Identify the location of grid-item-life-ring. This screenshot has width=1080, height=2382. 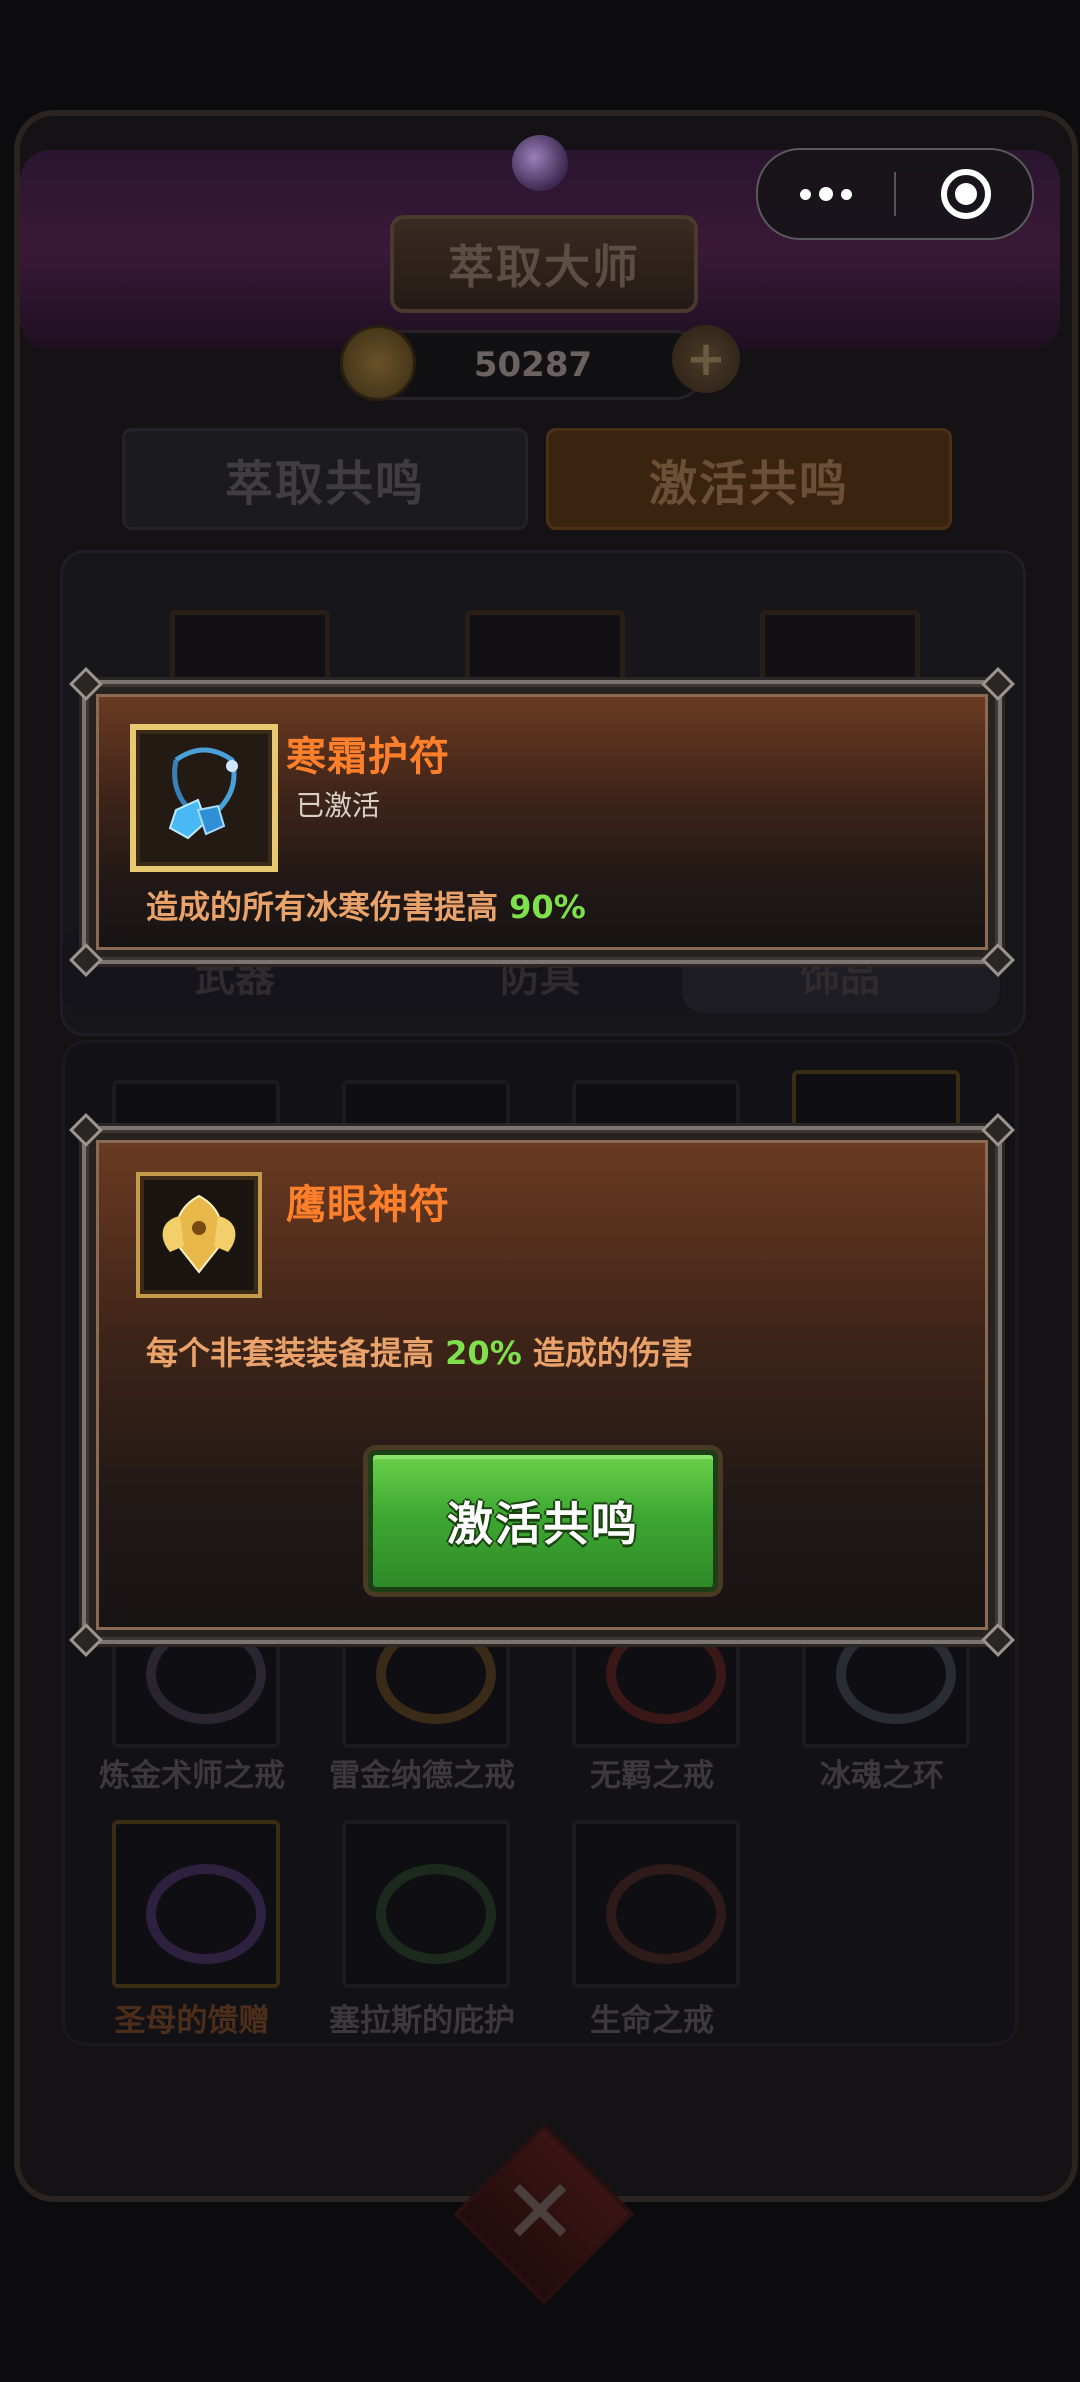
(656, 1904).